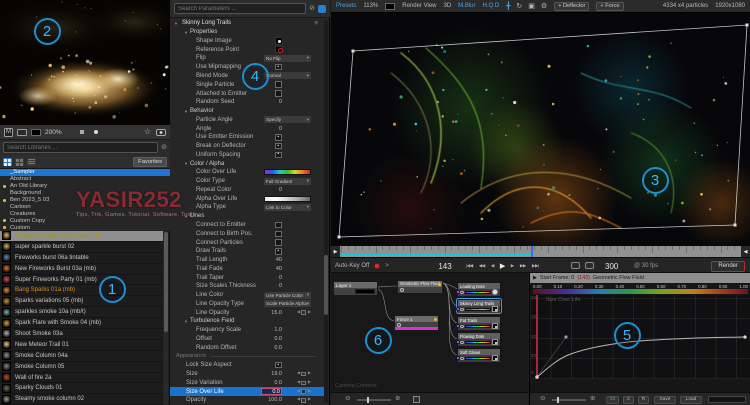 The width and height of the screenshot is (750, 405). Describe the element at coordinates (287, 207) in the screenshot. I see `parameter-dropdown: Link to Color ▾` at that location.